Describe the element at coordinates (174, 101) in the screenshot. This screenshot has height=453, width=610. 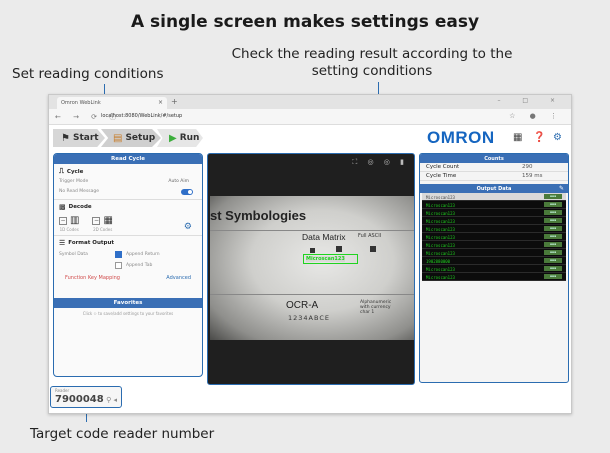
I see `new-tab-icon: +` at that location.